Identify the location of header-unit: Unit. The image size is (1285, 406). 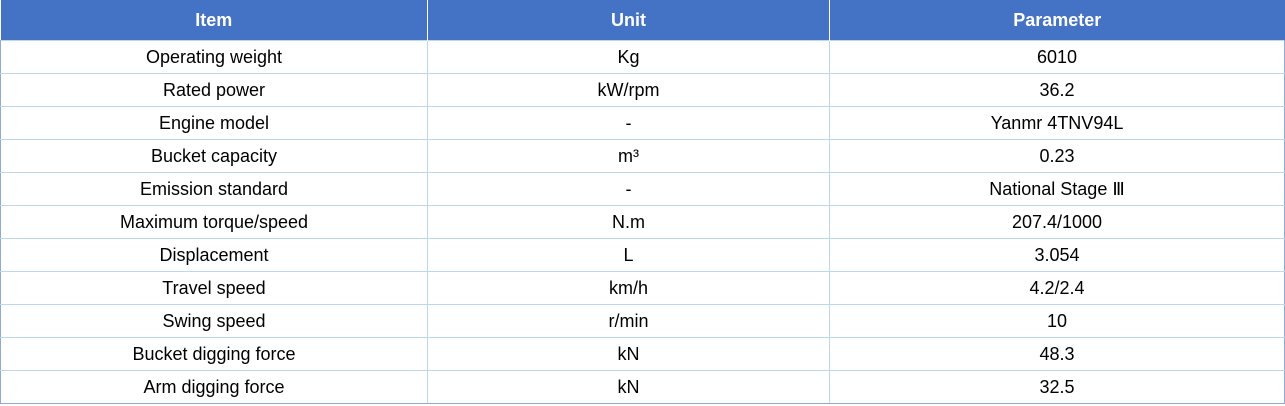
(628, 20).